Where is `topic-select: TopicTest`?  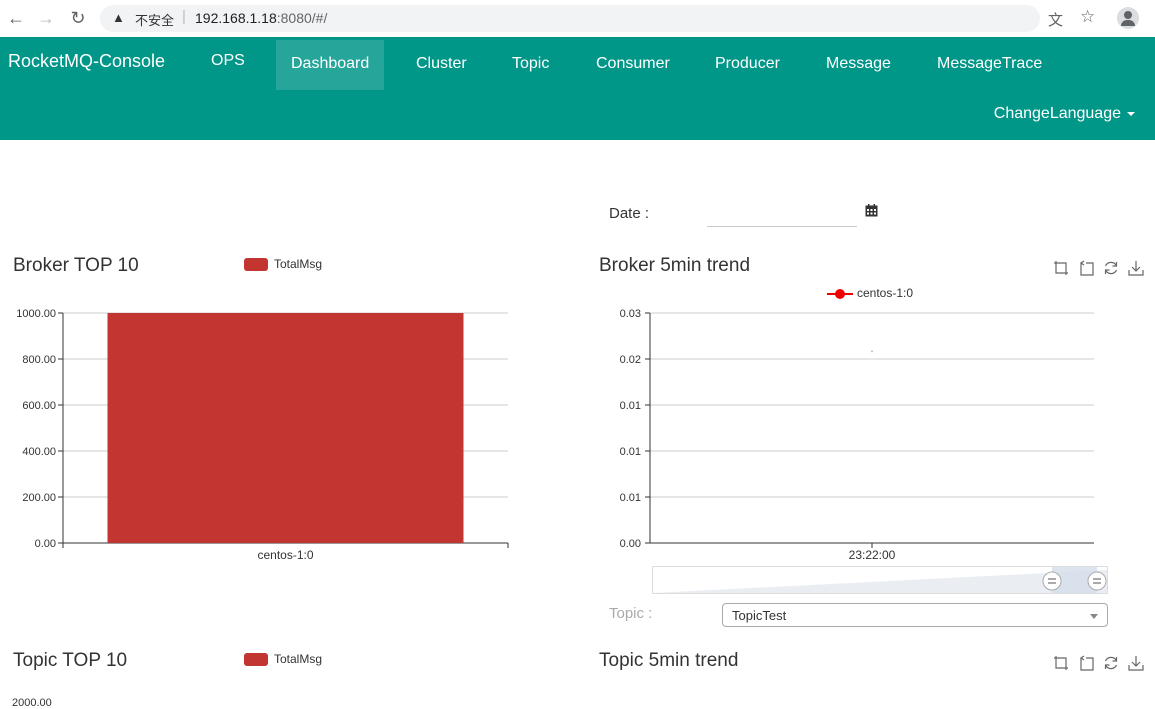 topic-select: TopicTest is located at coordinates (915, 615).